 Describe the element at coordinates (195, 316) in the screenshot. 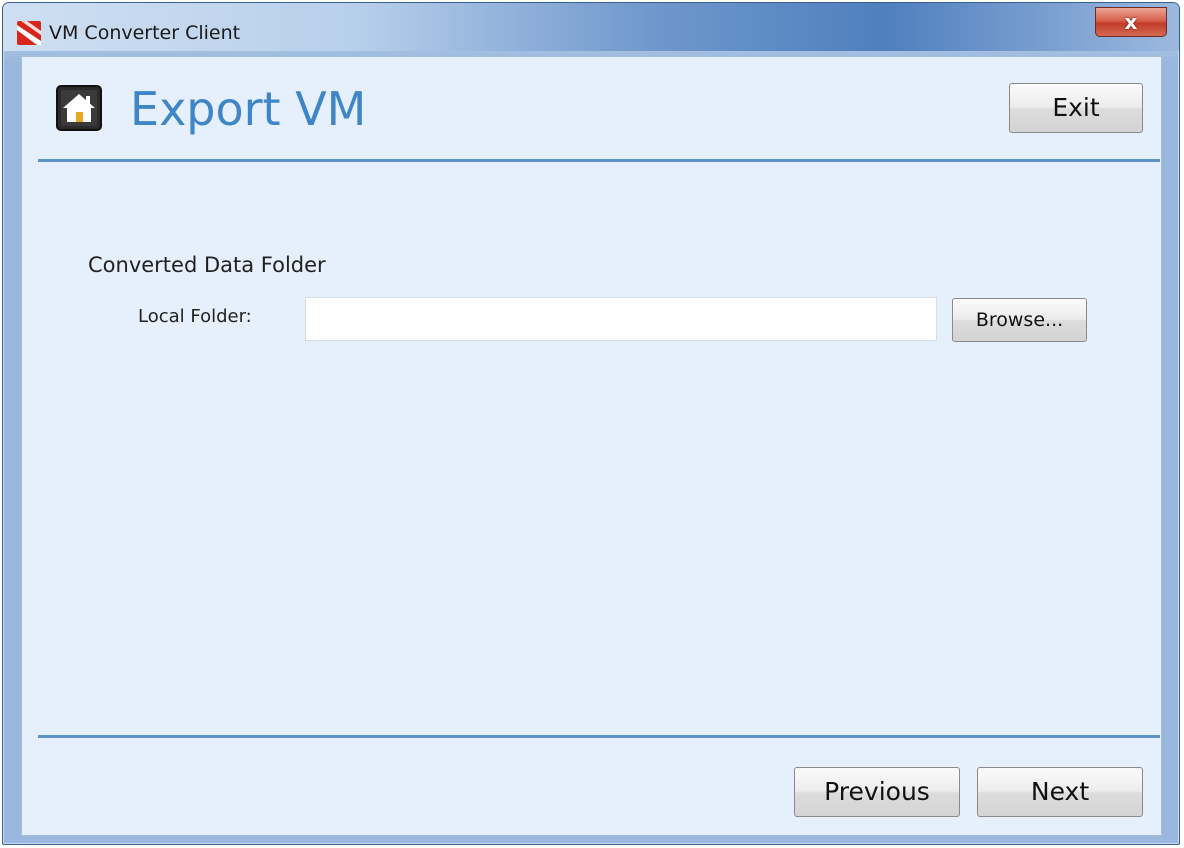

I see `local-folder-label: Local Folder:` at that location.